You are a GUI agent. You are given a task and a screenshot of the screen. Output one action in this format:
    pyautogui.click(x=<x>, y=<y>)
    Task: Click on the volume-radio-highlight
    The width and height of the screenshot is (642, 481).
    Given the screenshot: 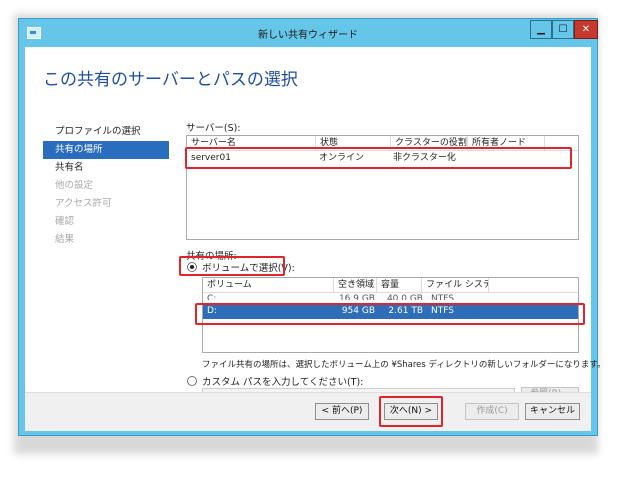 What is the action you would take?
    pyautogui.click(x=232, y=266)
    